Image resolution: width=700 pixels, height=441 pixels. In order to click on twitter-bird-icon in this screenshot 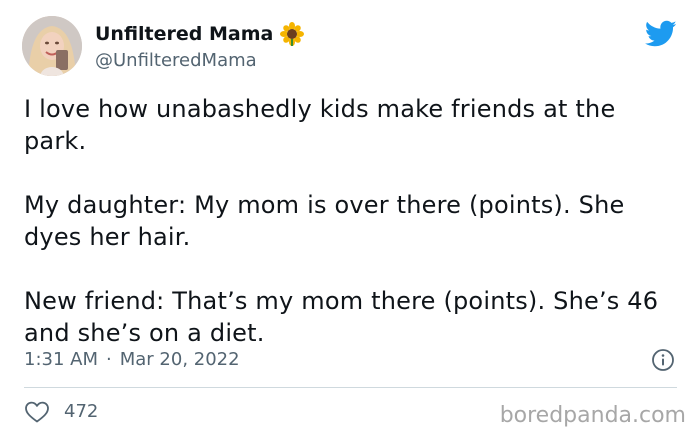, I will do `click(660, 34)`.